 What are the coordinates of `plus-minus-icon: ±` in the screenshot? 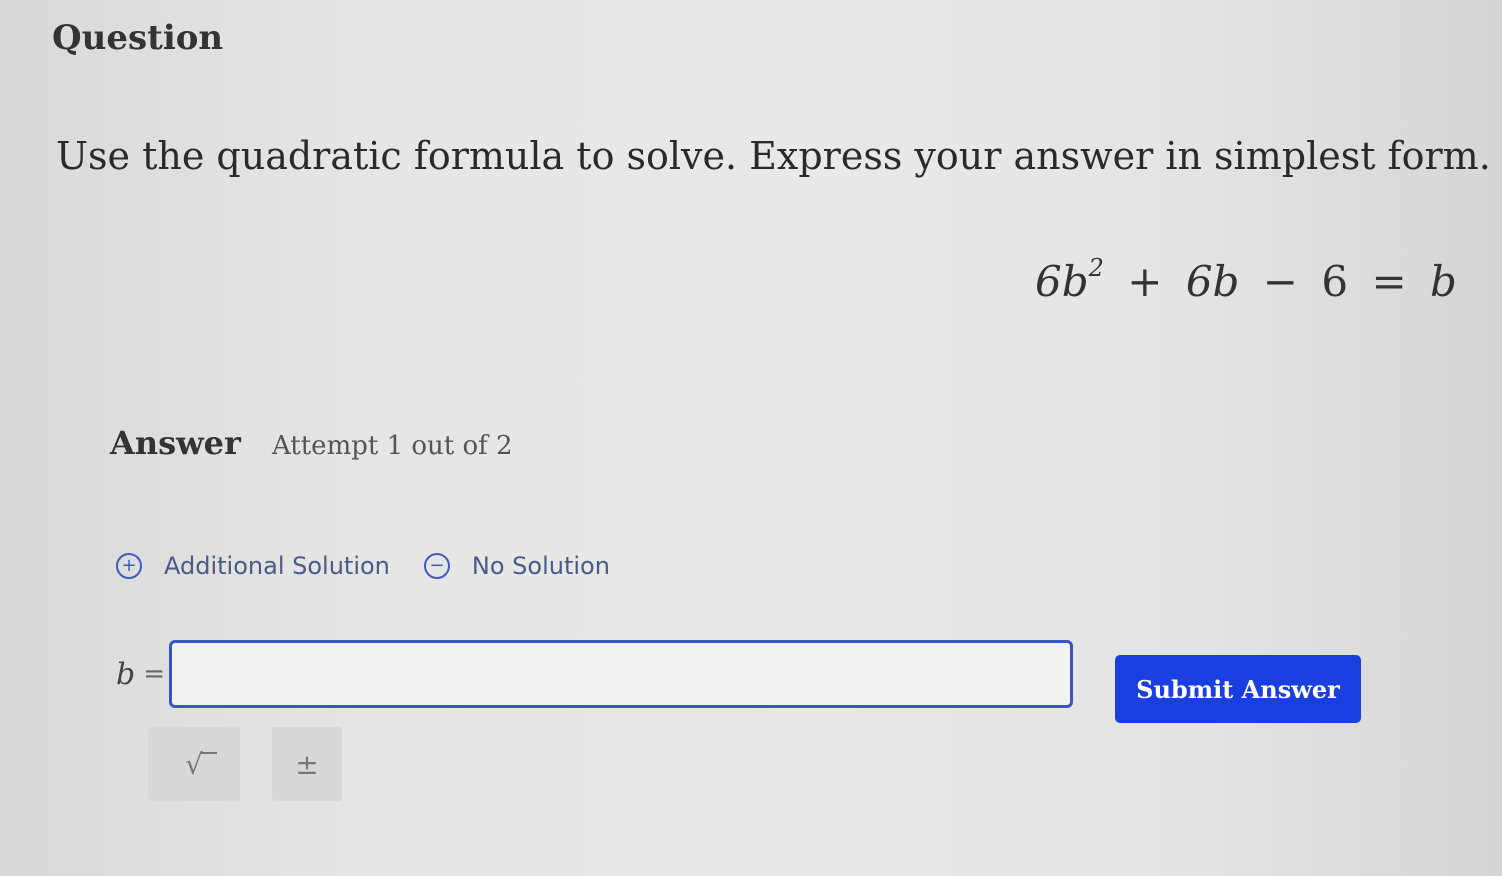 It's located at (307, 764).